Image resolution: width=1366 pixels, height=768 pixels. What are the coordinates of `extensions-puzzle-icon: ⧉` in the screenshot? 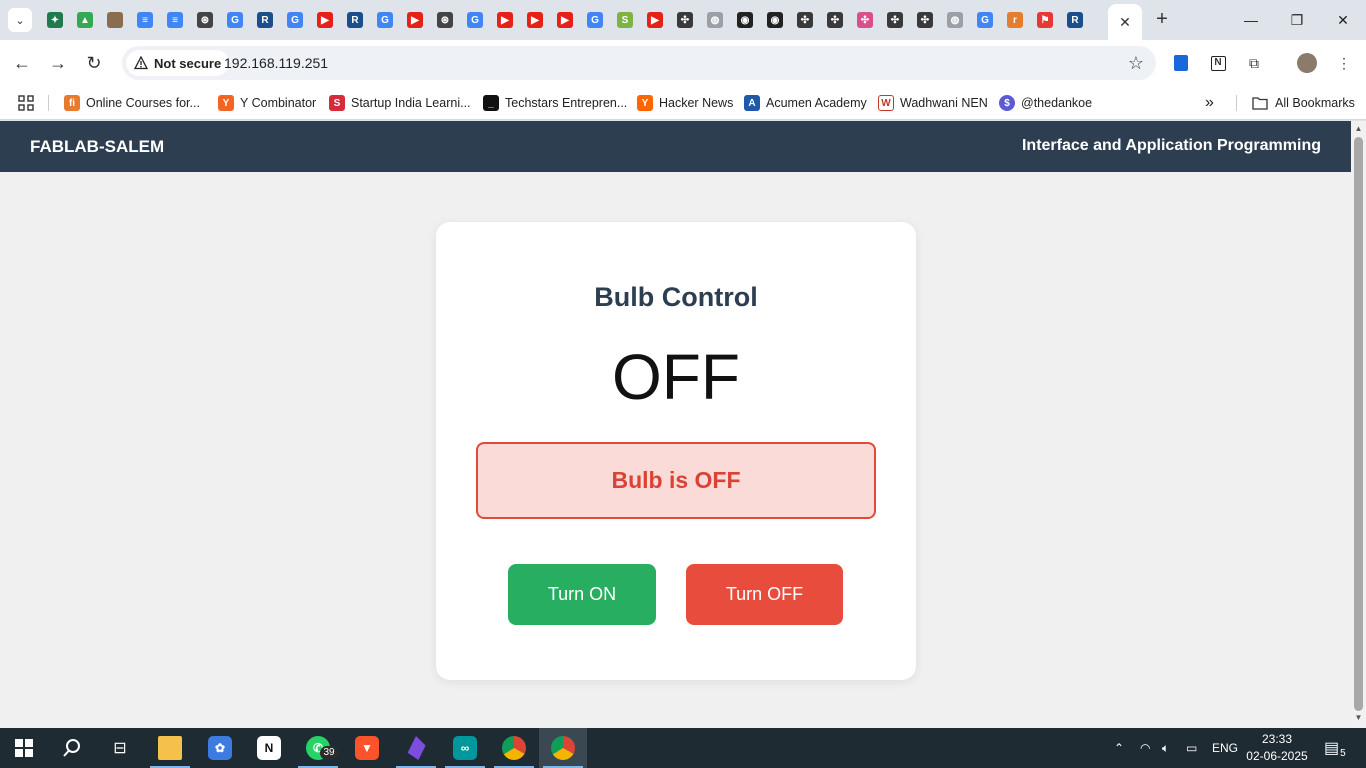 It's located at (1254, 63).